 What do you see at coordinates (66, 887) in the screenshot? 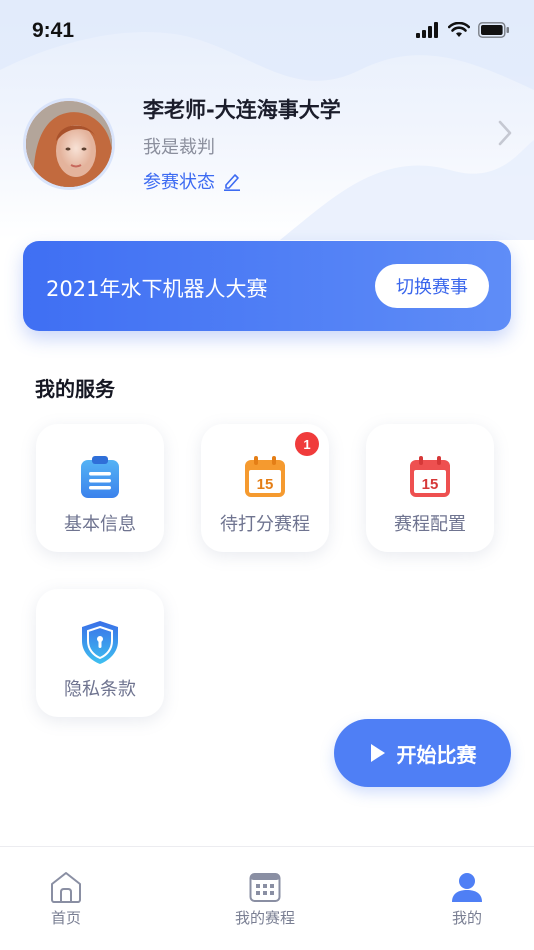
I see `home-icon` at bounding box center [66, 887].